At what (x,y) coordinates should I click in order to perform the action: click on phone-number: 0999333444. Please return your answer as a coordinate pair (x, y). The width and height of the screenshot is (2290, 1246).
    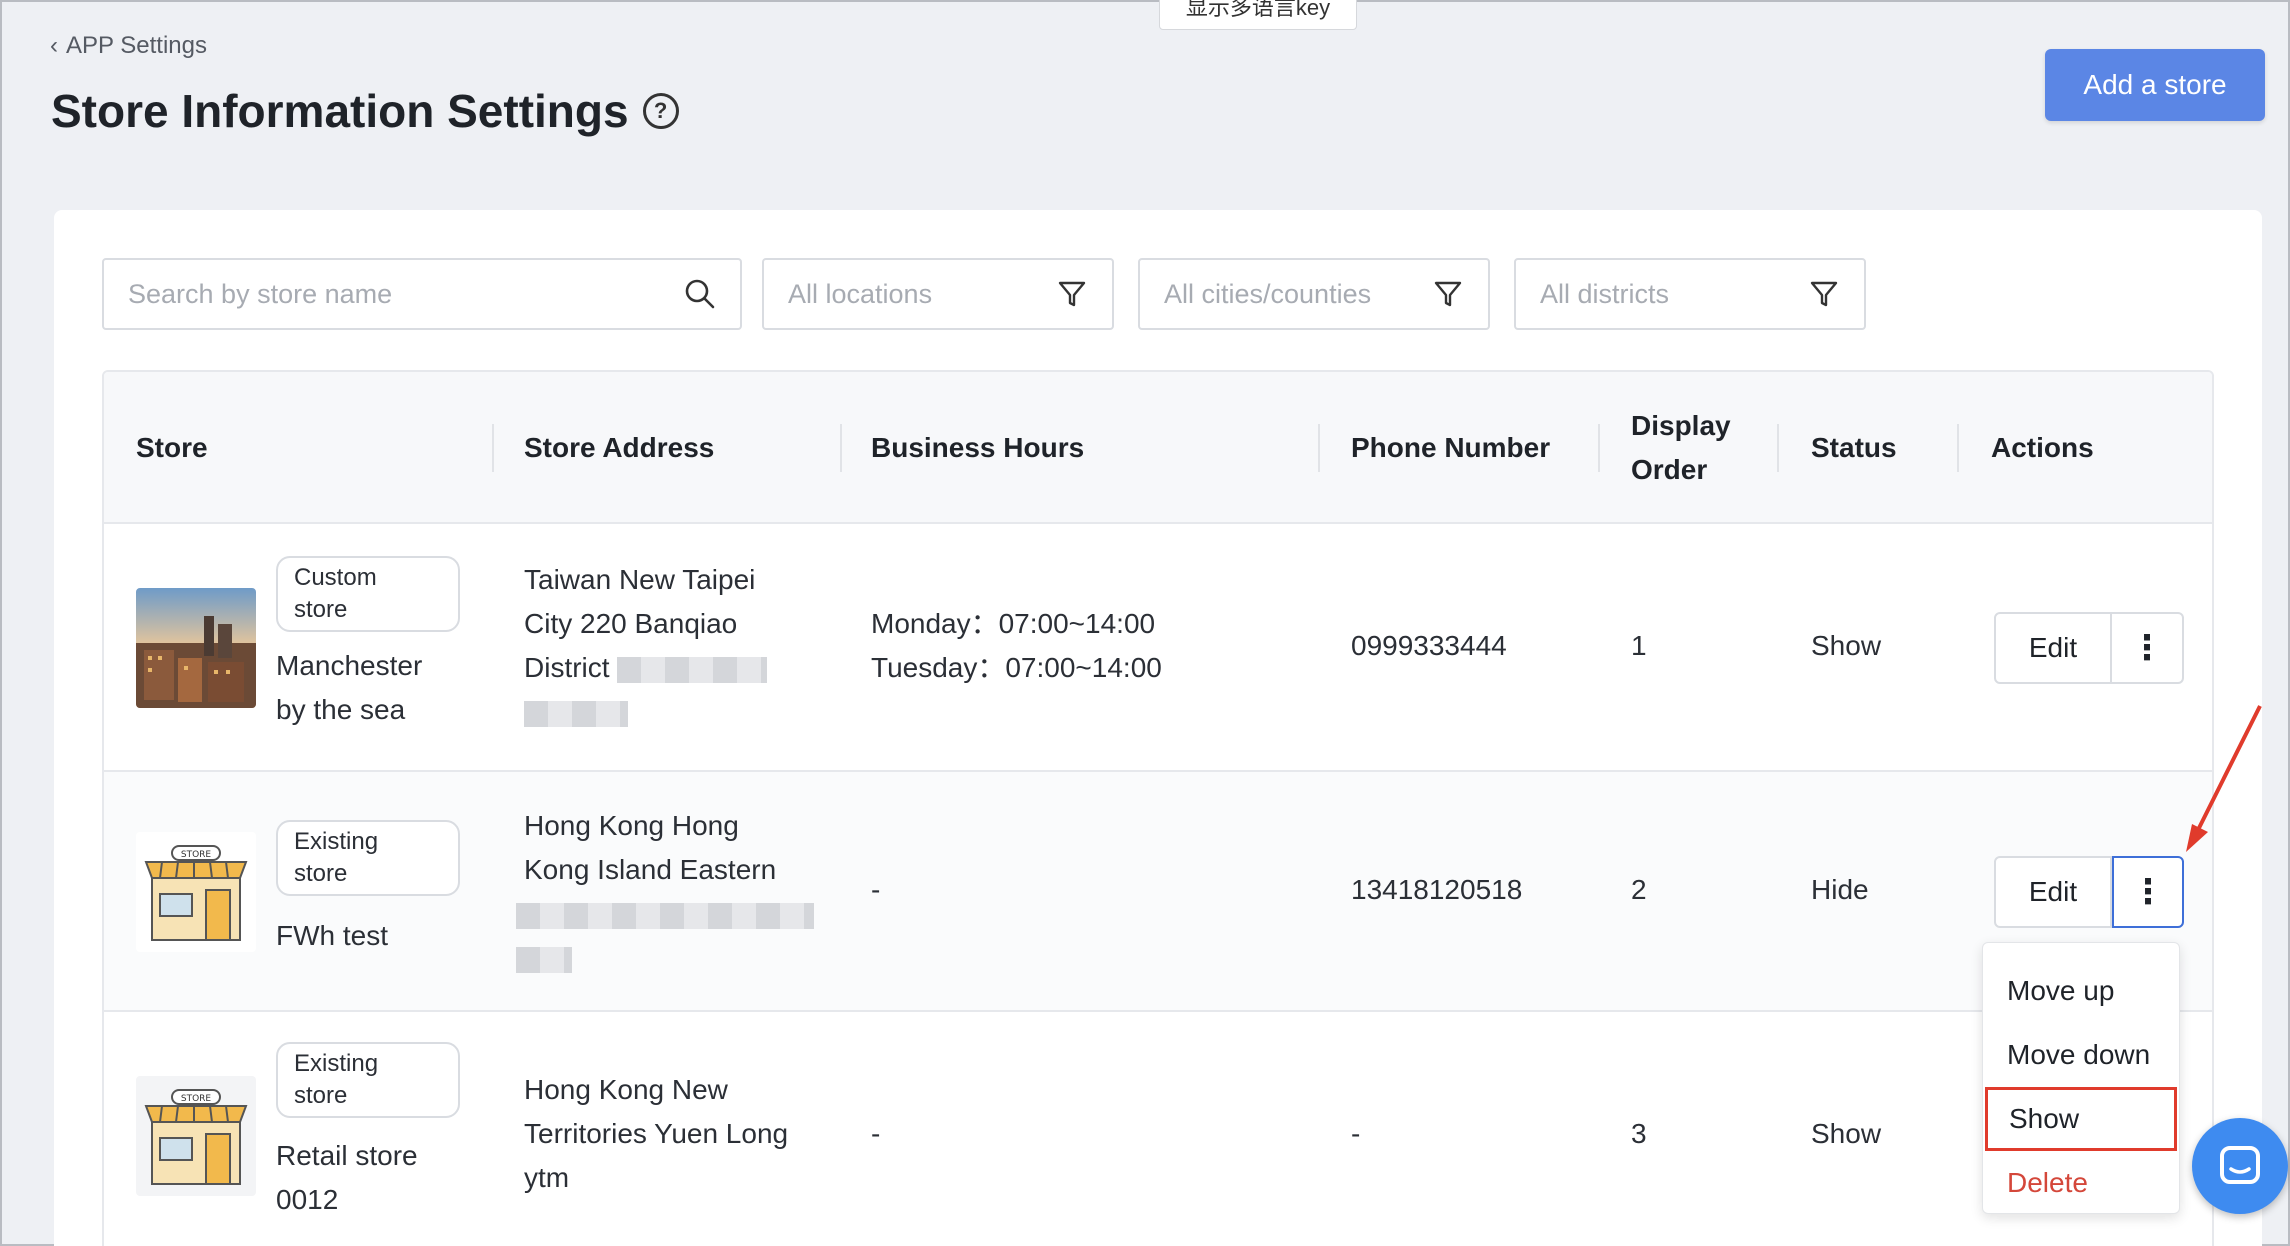
    Looking at the image, I should click on (1429, 645).